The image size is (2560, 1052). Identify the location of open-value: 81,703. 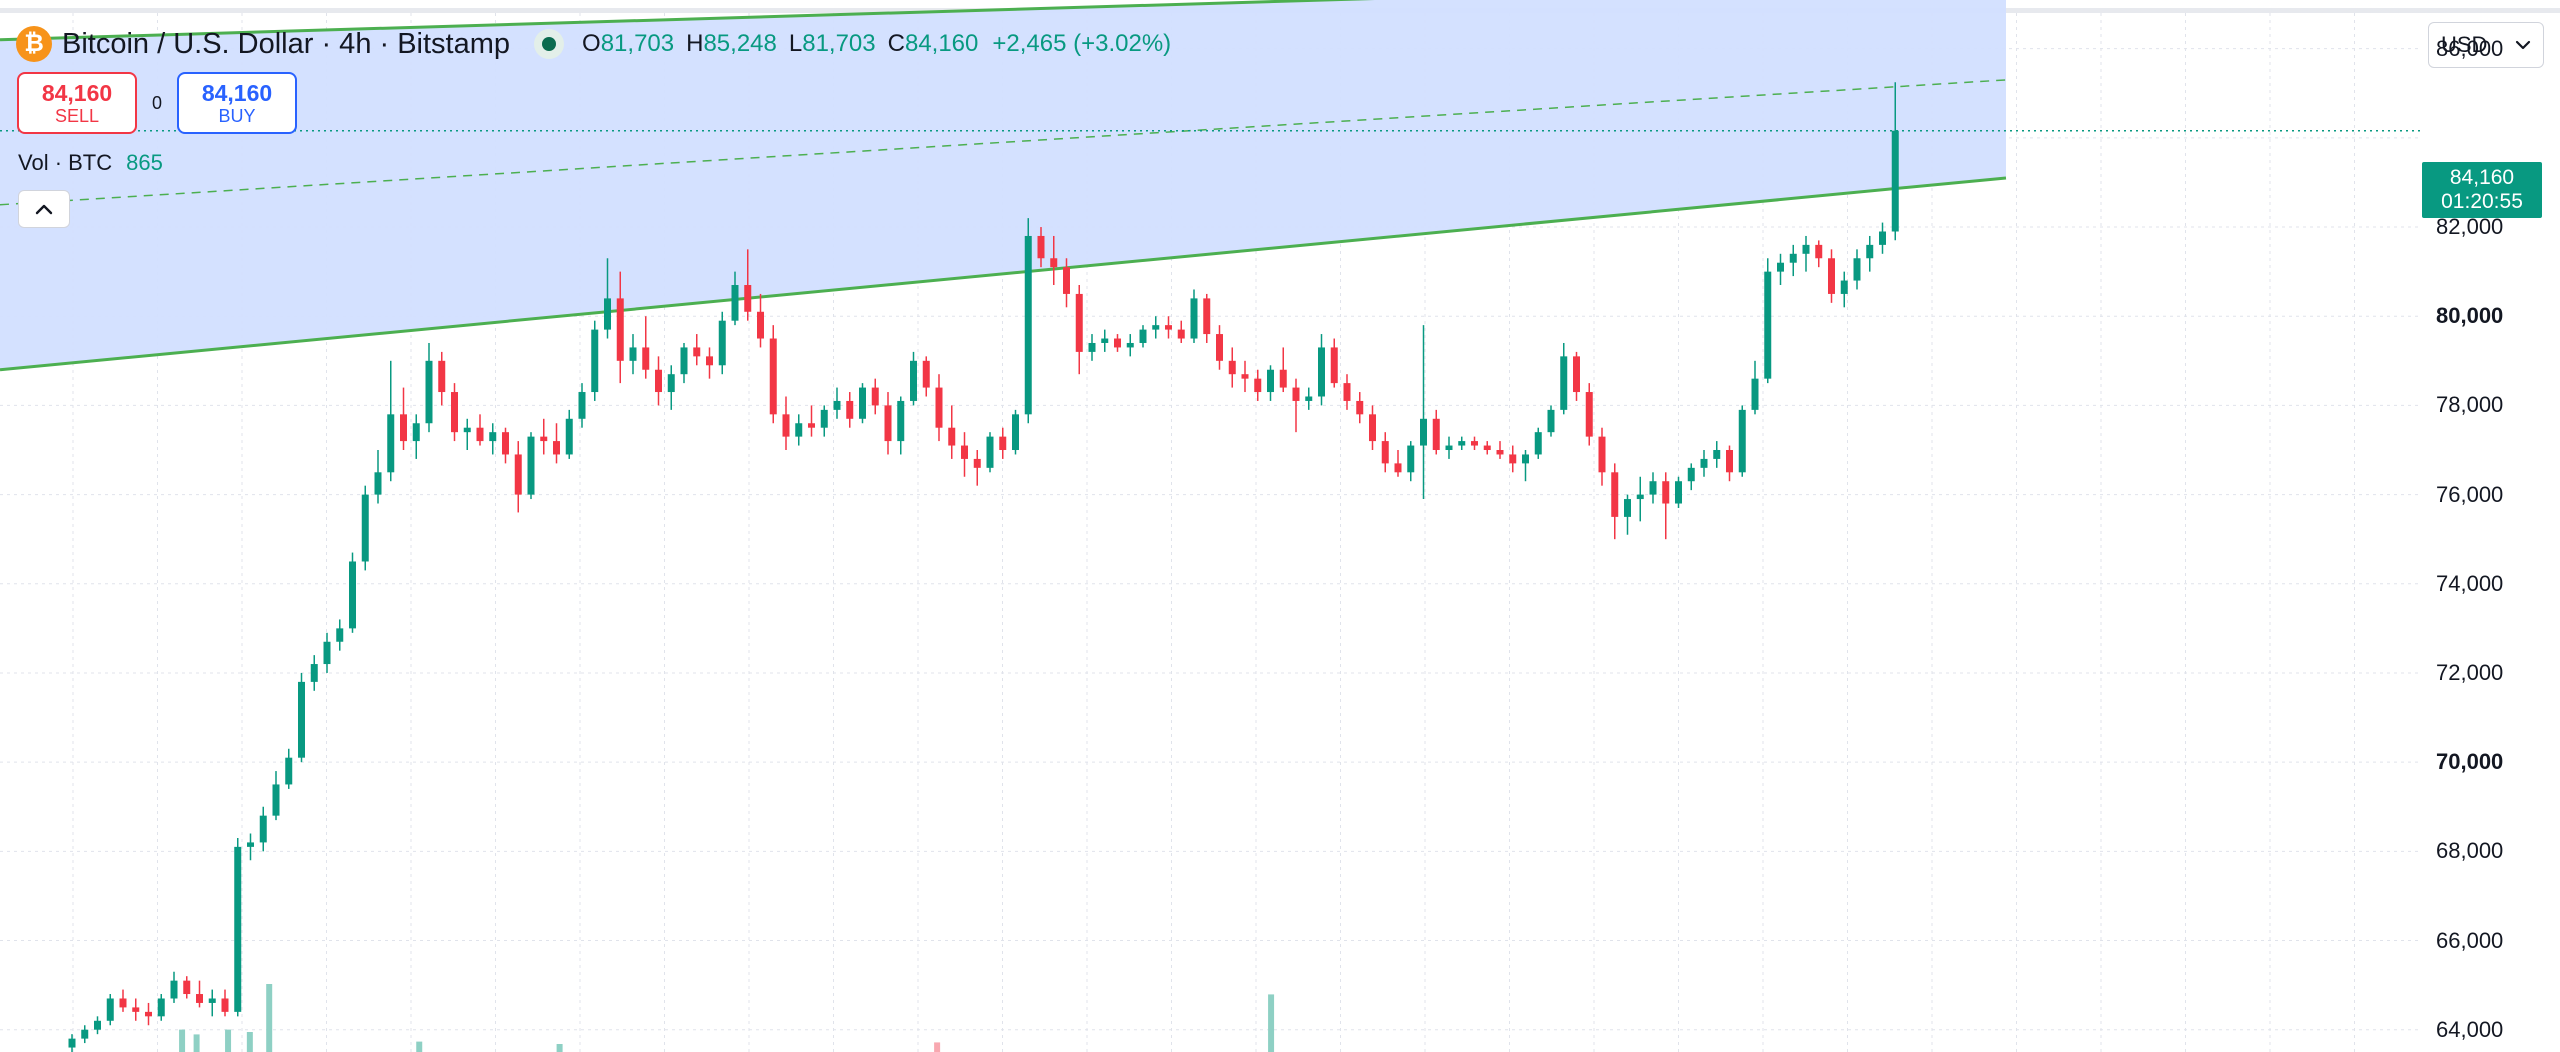
(637, 43).